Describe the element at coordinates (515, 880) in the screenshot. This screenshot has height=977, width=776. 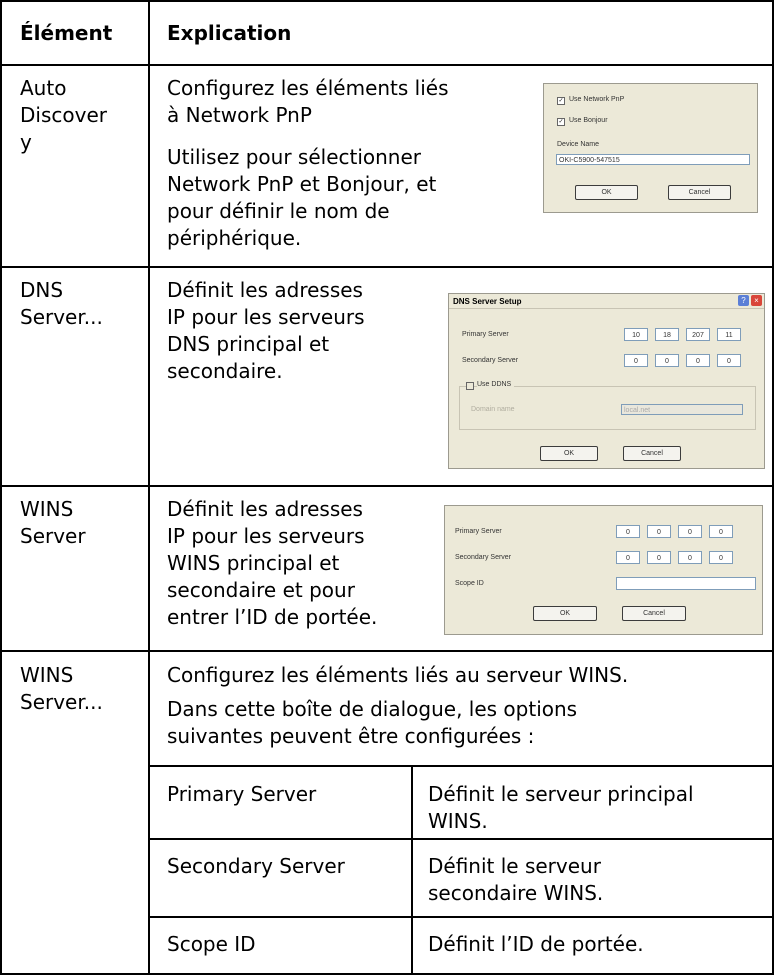
I see `option-description: Définit le serveur secondaire WINS.` at that location.